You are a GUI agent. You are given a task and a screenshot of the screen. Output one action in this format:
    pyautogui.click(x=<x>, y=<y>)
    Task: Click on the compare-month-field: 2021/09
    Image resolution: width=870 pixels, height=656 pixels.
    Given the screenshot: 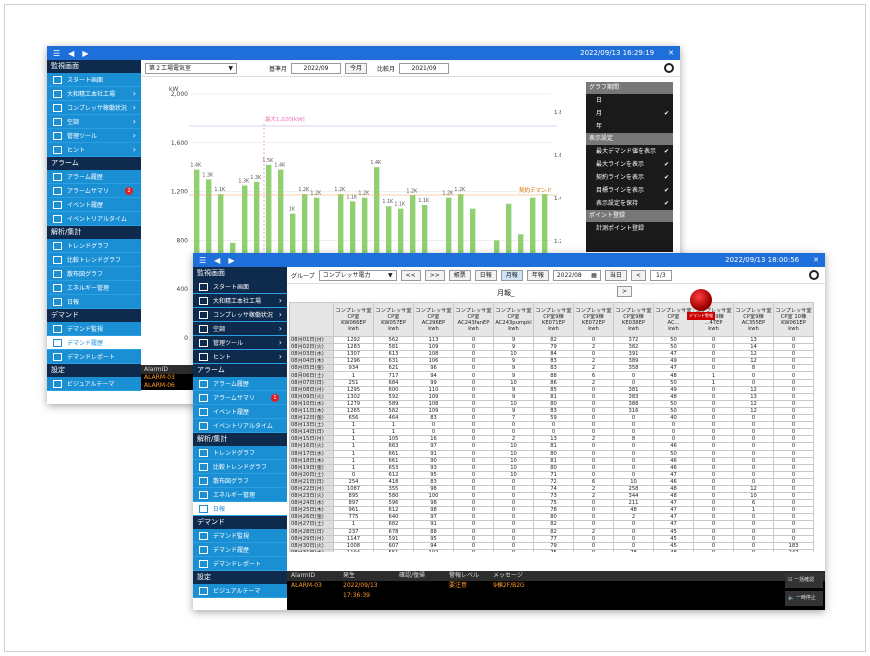 What is the action you would take?
    pyautogui.click(x=424, y=68)
    